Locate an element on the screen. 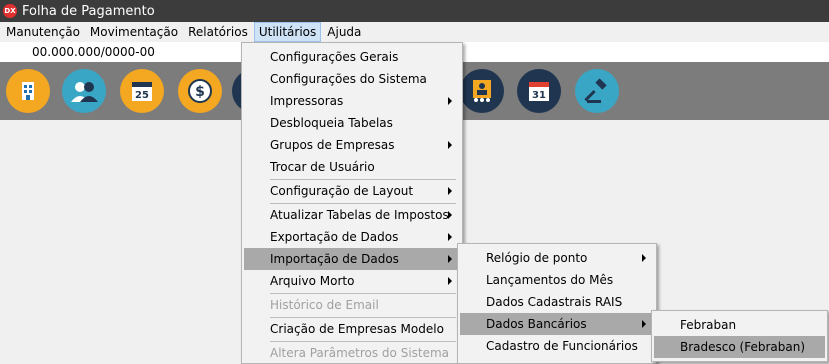 This screenshot has height=364, width=829. menu-item-configuracoes-gerais: Configurações Gerais is located at coordinates (352, 57).